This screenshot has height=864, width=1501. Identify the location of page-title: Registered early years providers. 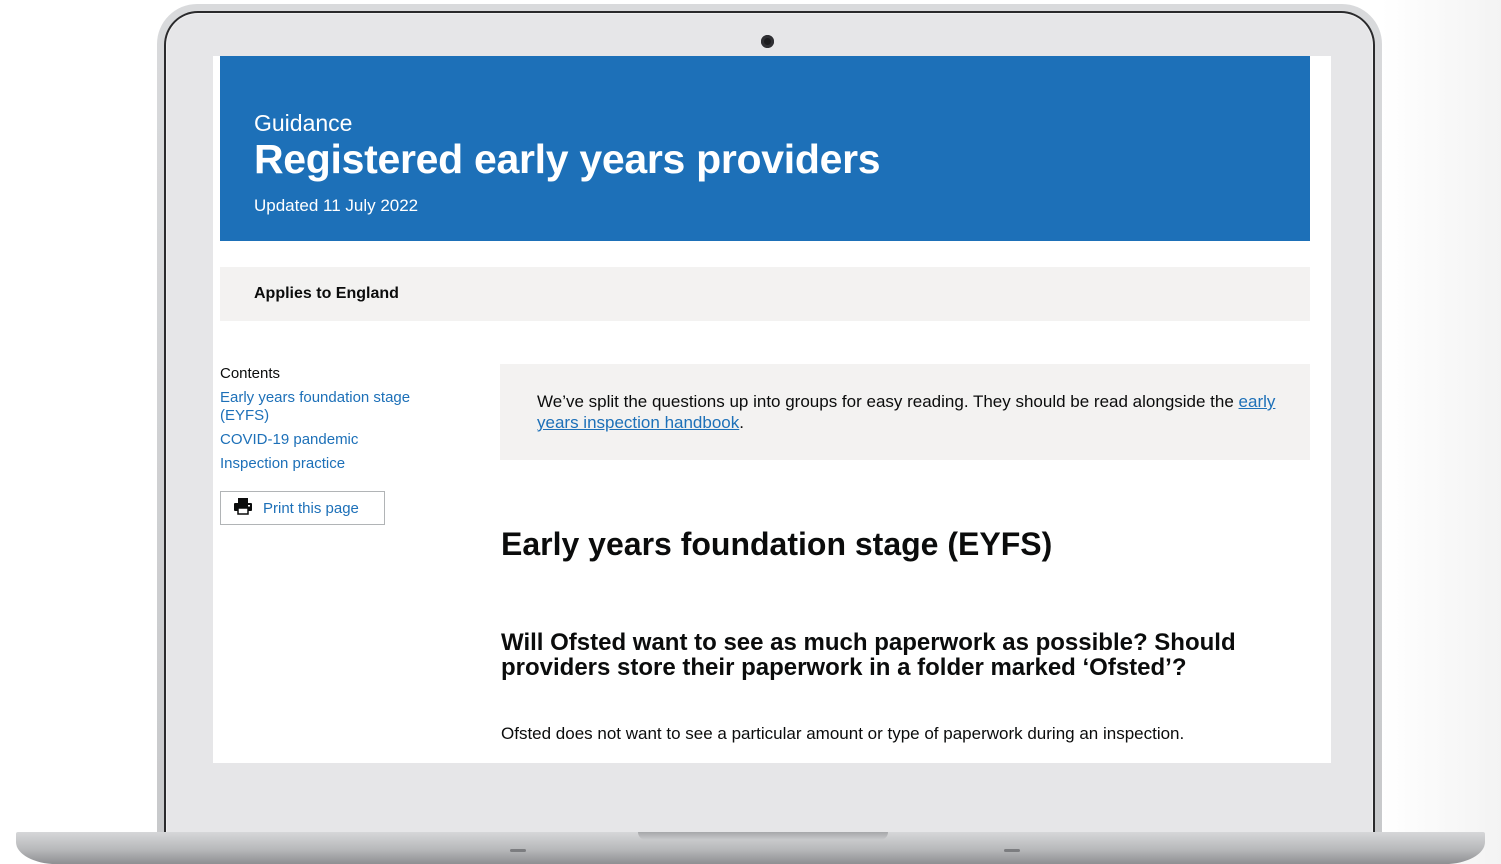
(567, 159).